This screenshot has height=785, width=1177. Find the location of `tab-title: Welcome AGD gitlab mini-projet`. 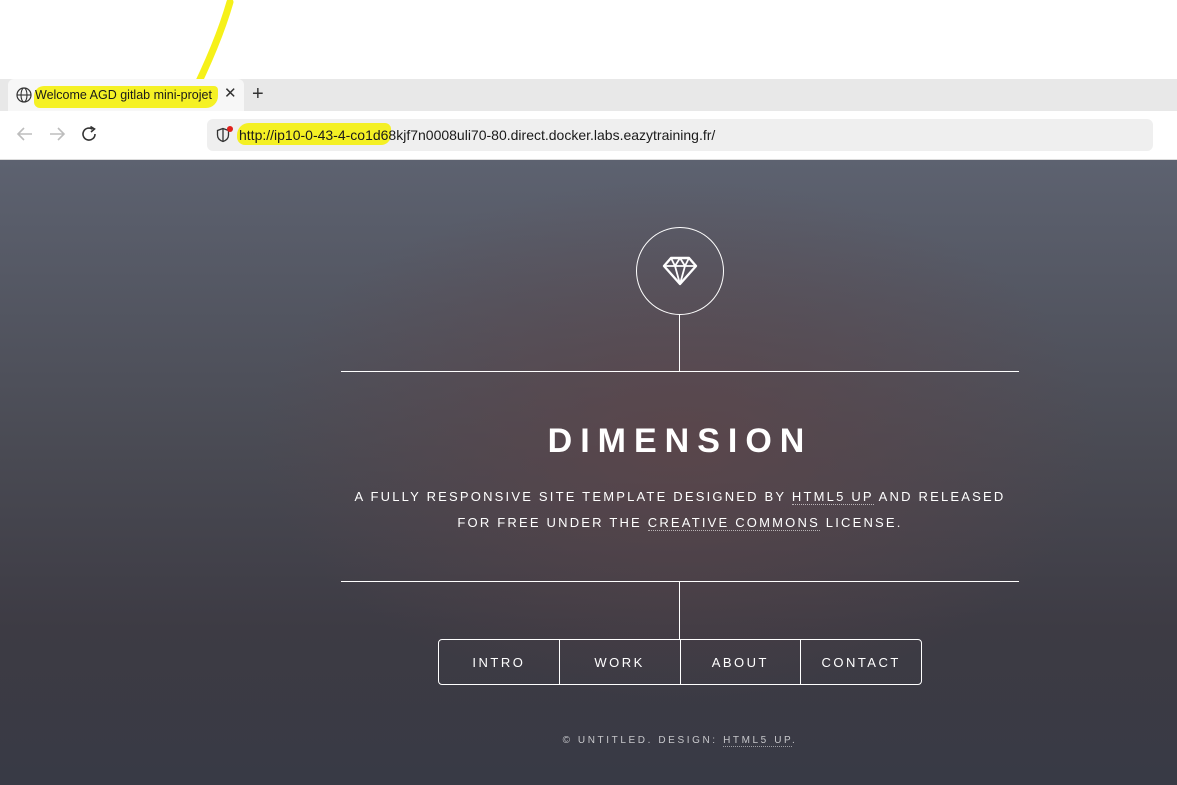

tab-title: Welcome AGD gitlab mini-projet is located at coordinates (123, 95).